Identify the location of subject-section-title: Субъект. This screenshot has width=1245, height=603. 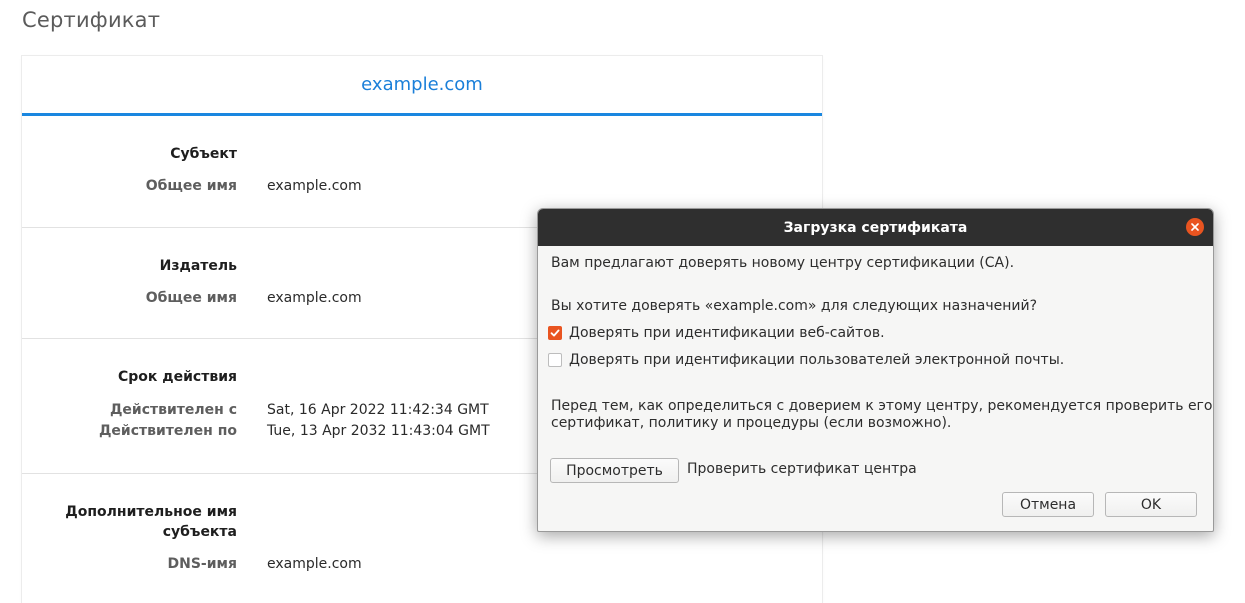
(203, 154).